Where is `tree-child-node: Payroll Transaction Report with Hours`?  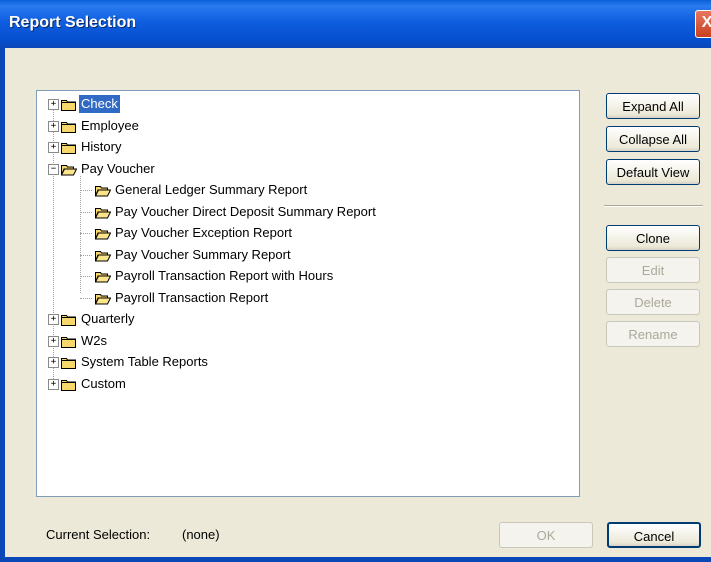 tree-child-node: Payroll Transaction Report with Hours is located at coordinates (308, 276).